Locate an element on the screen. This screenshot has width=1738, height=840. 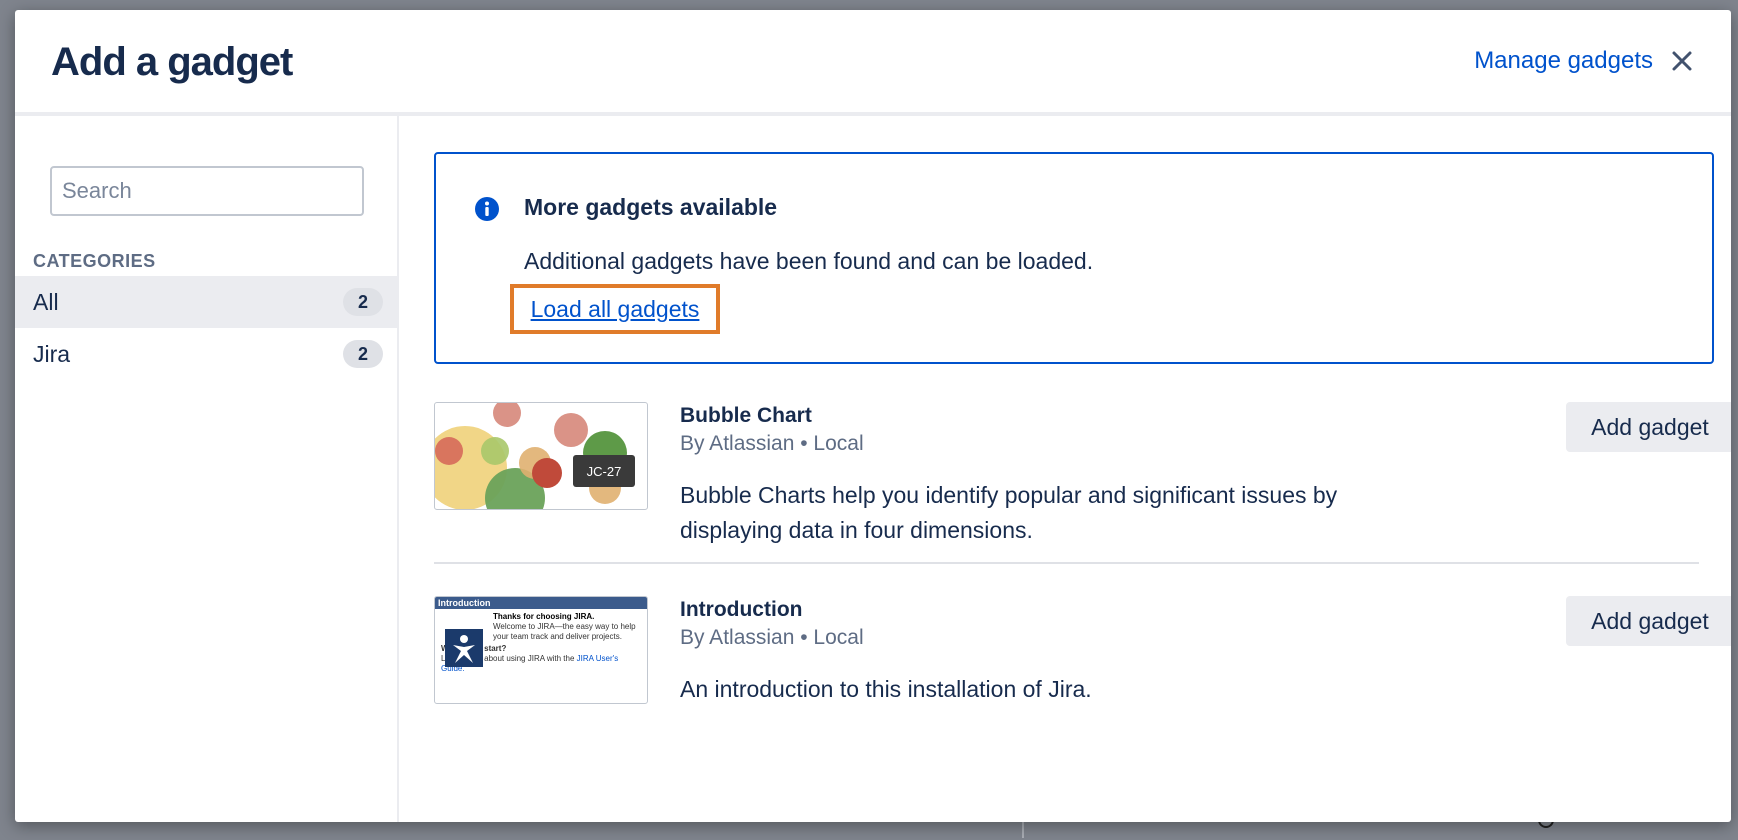
close-icon is located at coordinates (1682, 61).